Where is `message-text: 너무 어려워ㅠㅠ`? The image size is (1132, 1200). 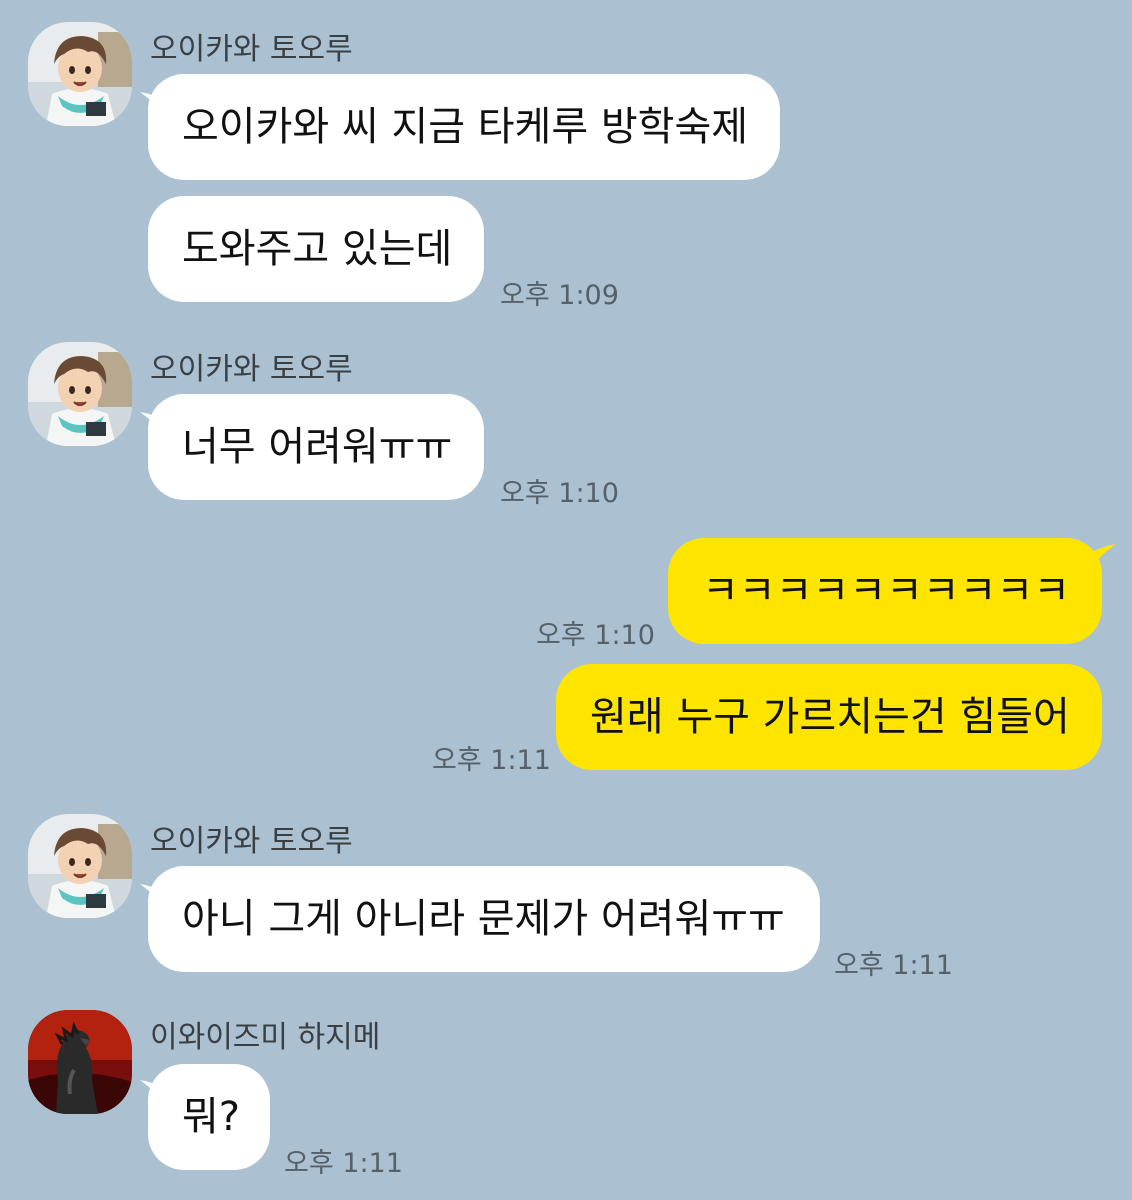
message-text: 너무 어려워ㅠㅠ is located at coordinates (317, 447).